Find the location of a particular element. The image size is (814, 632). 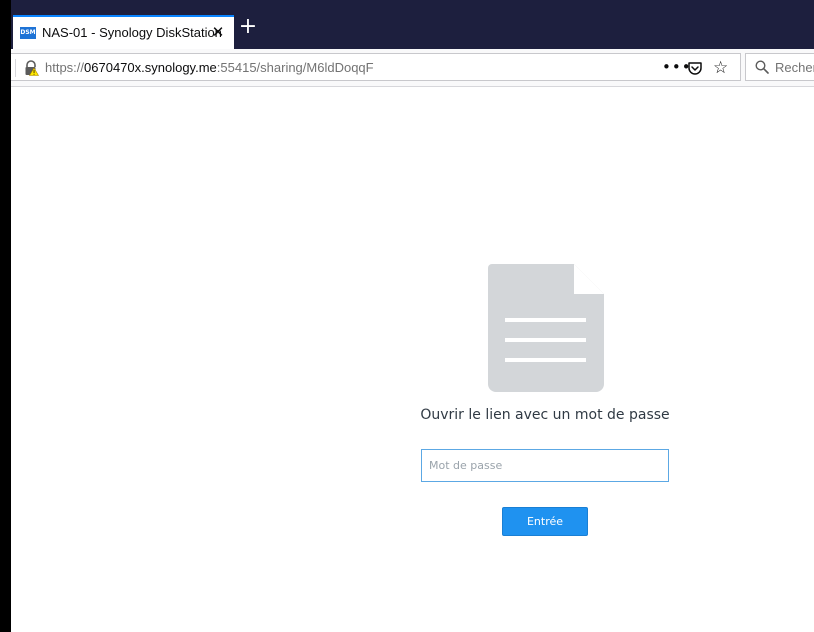

bookmark-star-icon: ☆ is located at coordinates (720, 68).